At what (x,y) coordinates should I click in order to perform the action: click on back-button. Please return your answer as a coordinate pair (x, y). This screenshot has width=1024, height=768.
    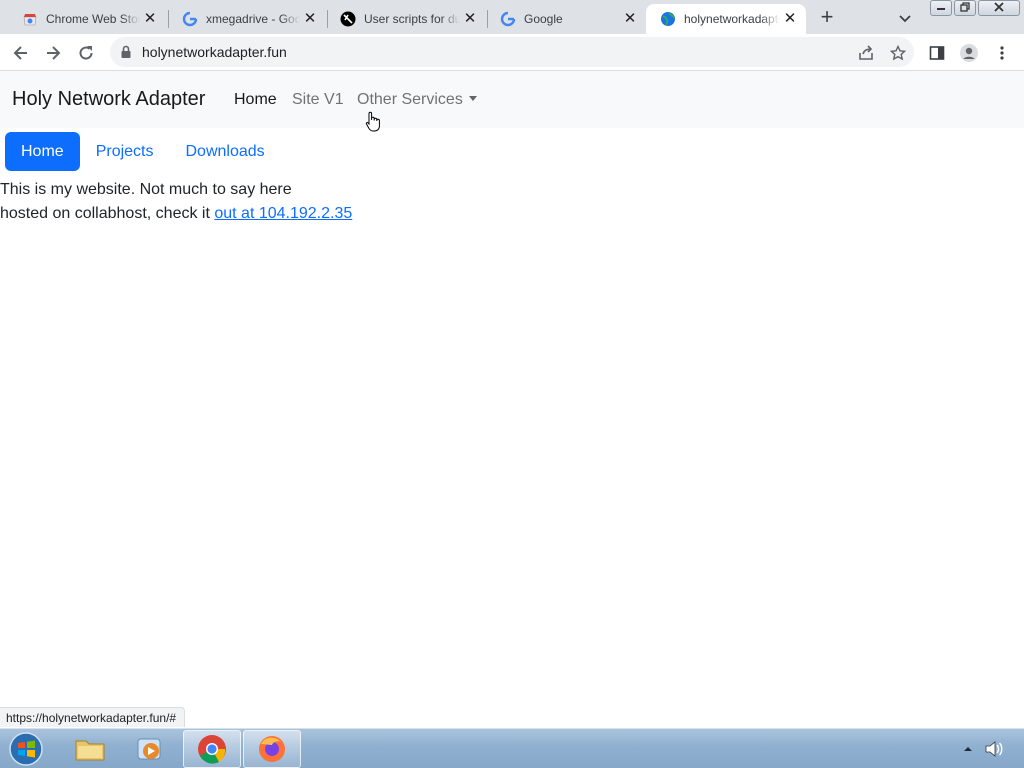
    Looking at the image, I should click on (21, 53).